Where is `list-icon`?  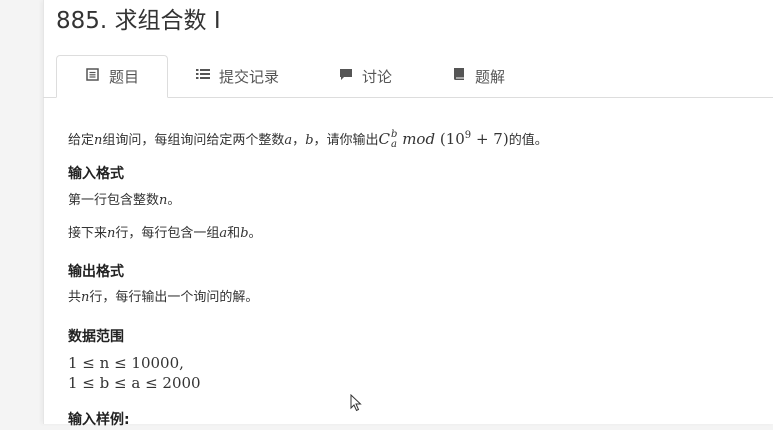
list-icon is located at coordinates (203, 76).